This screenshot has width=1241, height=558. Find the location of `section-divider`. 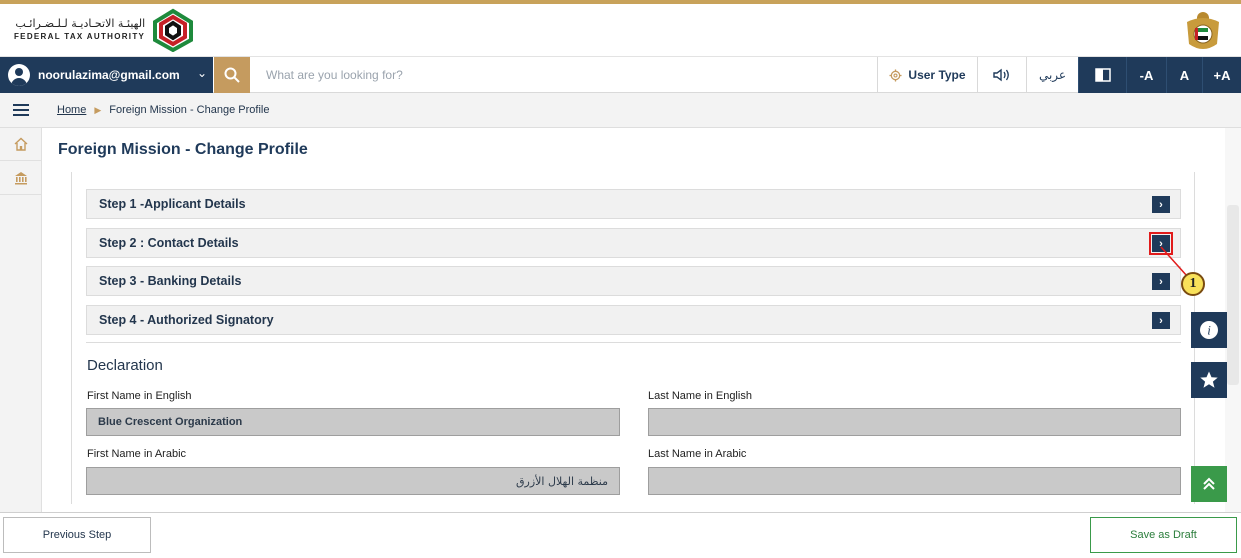

section-divider is located at coordinates (633, 342).